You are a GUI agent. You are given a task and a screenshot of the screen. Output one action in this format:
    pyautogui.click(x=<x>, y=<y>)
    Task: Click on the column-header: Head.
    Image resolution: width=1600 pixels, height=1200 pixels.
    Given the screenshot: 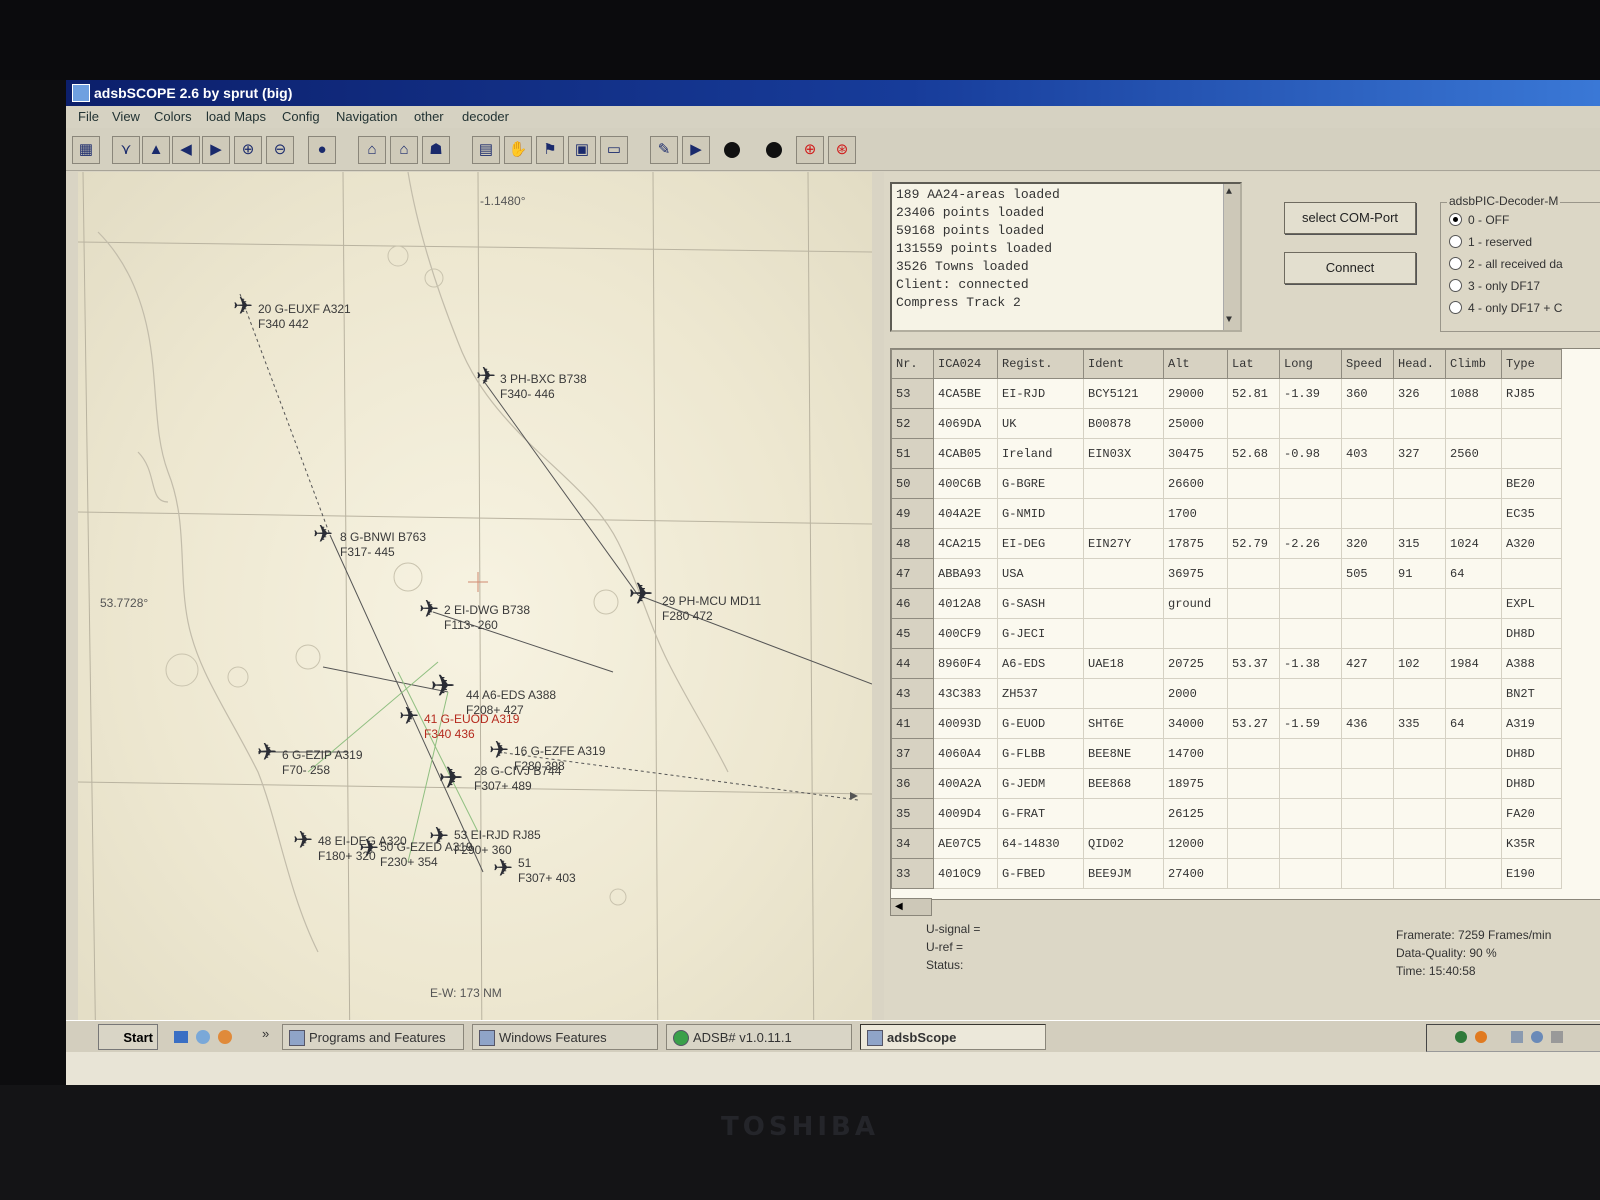 What is the action you would take?
    pyautogui.click(x=1419, y=364)
    